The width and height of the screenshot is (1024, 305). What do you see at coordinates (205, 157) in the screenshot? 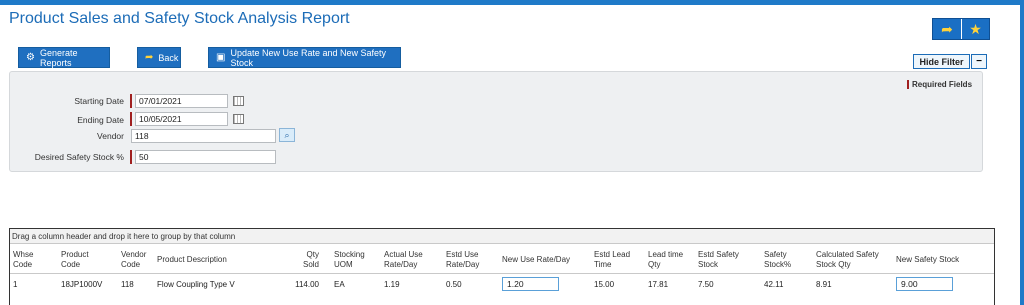
I see `safety-stock-input: 50` at bounding box center [205, 157].